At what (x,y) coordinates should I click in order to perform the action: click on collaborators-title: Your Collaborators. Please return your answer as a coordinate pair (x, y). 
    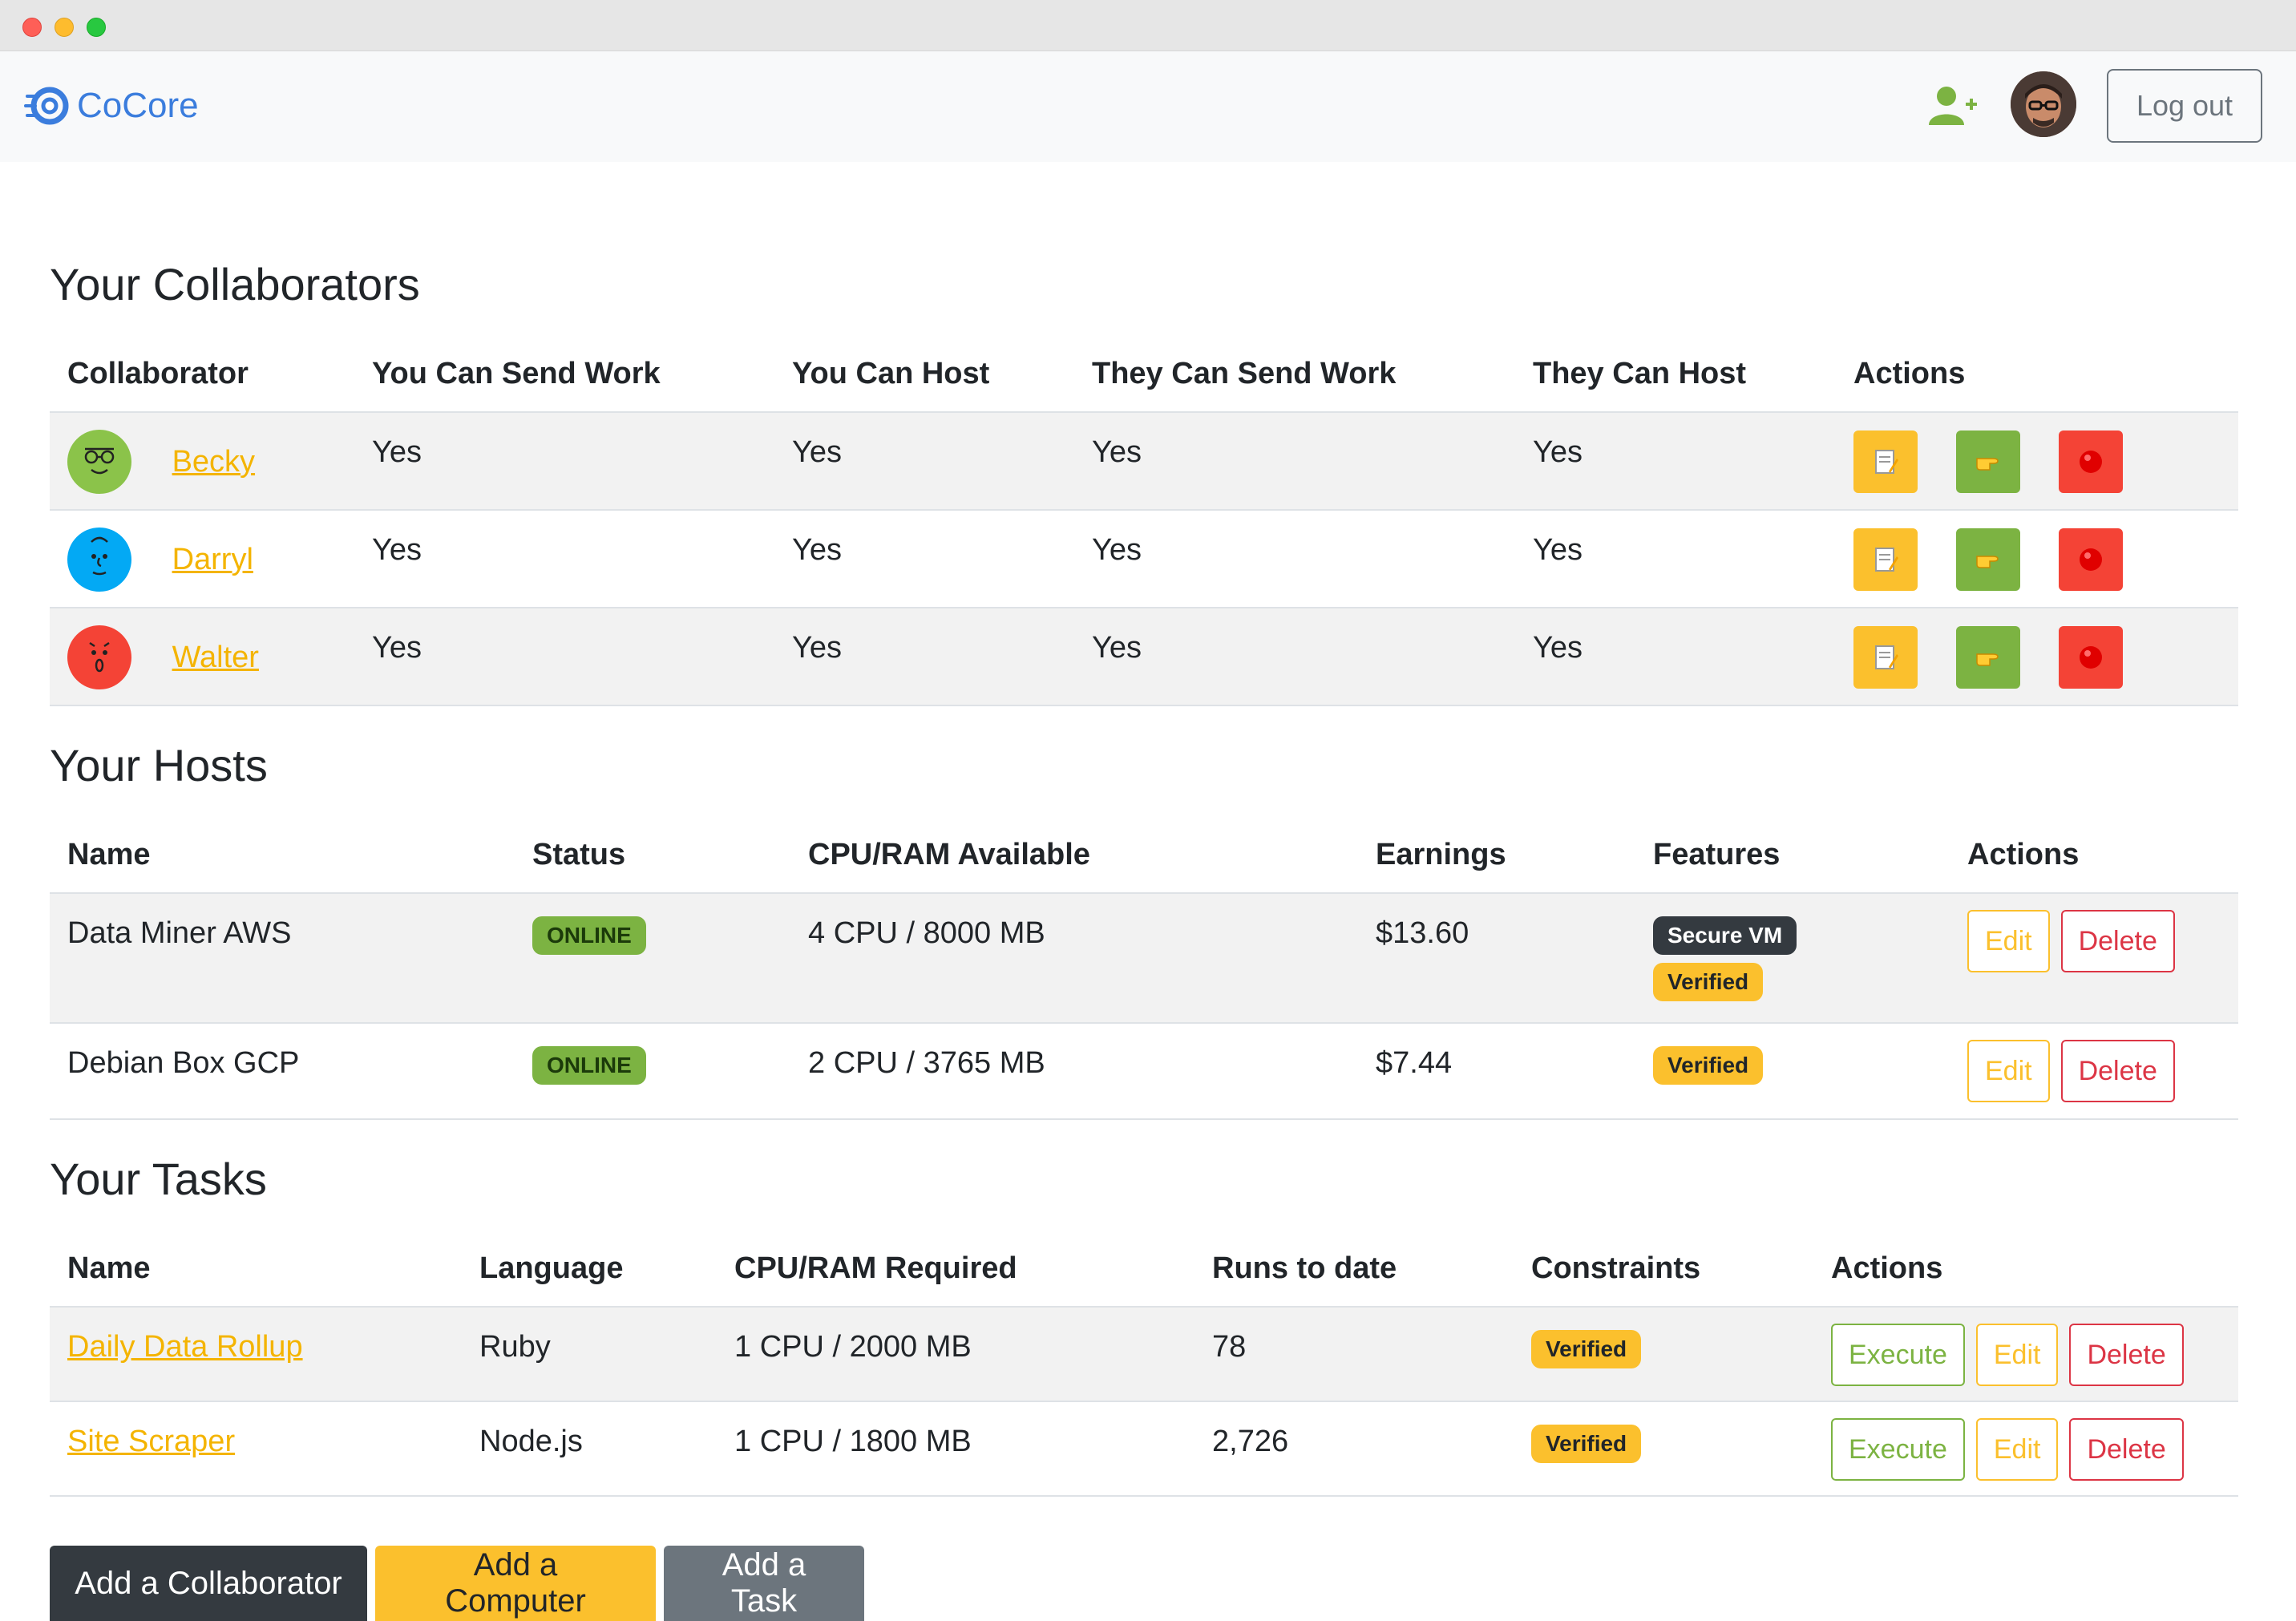
    Looking at the image, I should click on (235, 284).